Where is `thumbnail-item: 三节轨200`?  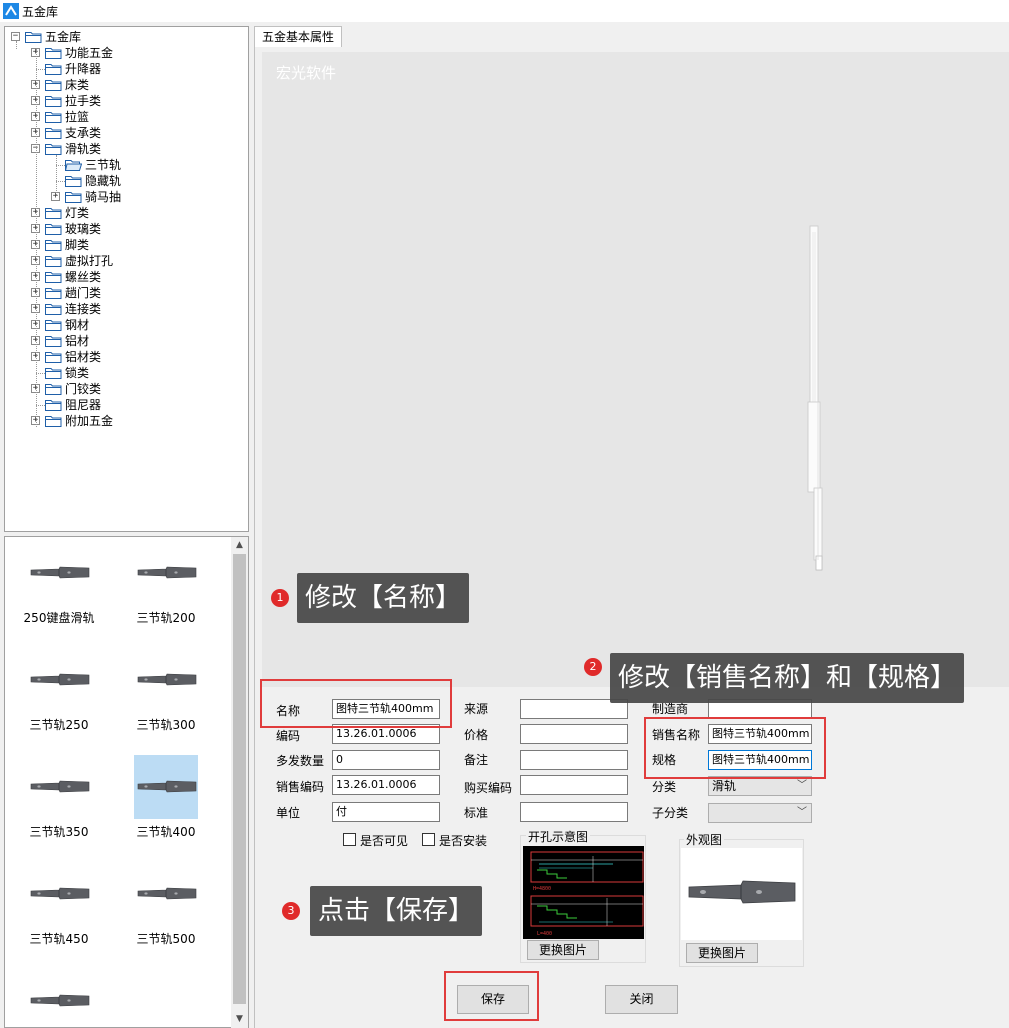 thumbnail-item: 三节轨200 is located at coordinates (166, 591).